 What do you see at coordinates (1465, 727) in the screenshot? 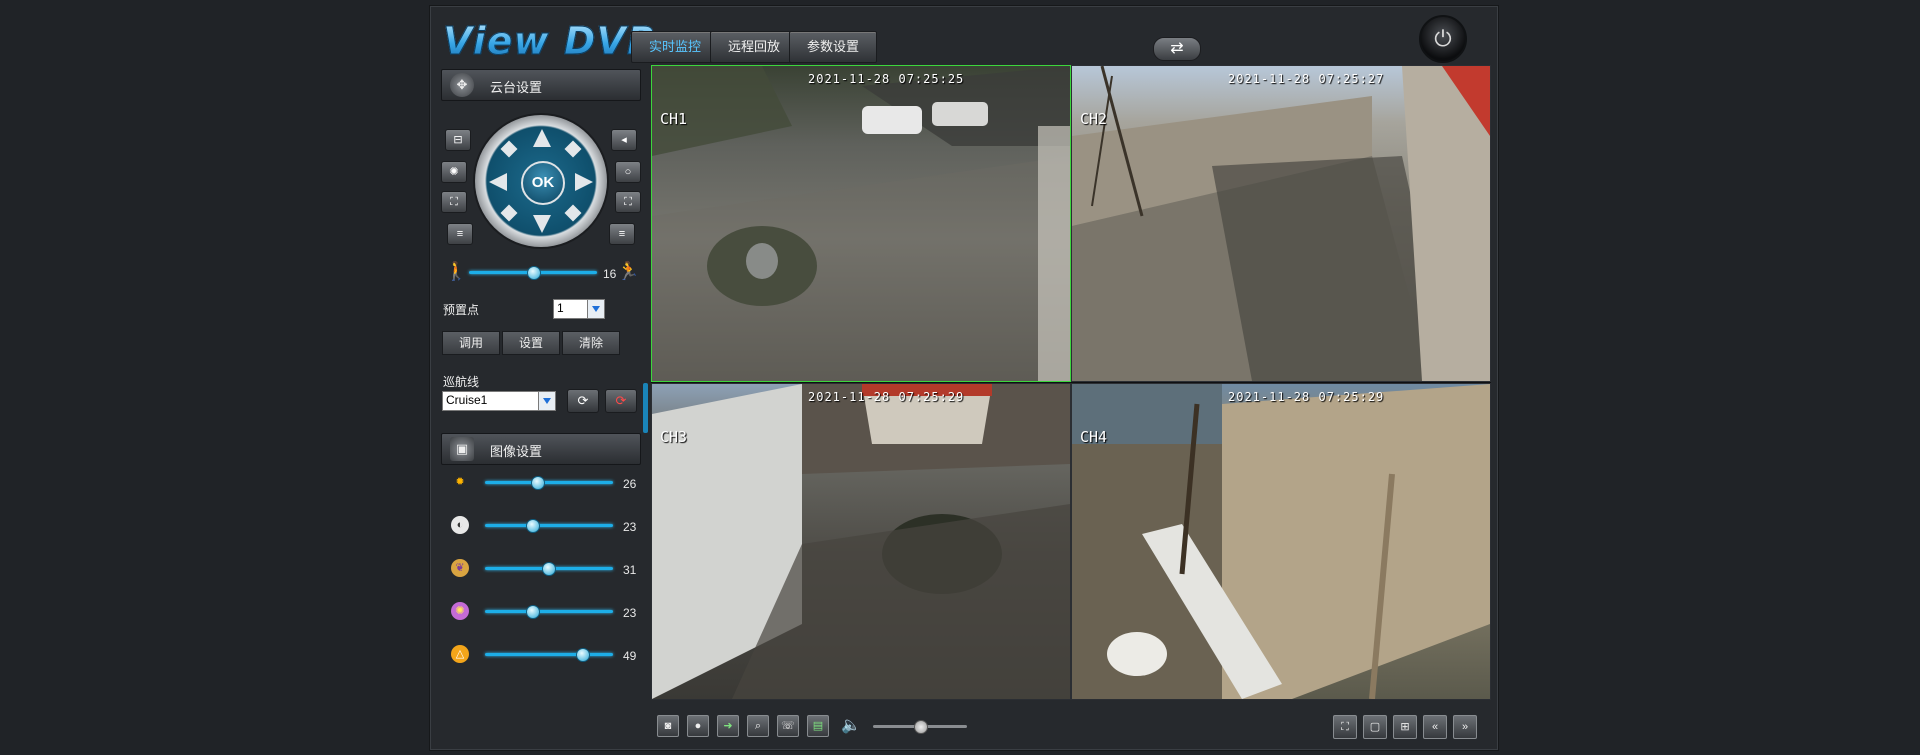
I see `next-page-icon: »` at bounding box center [1465, 727].